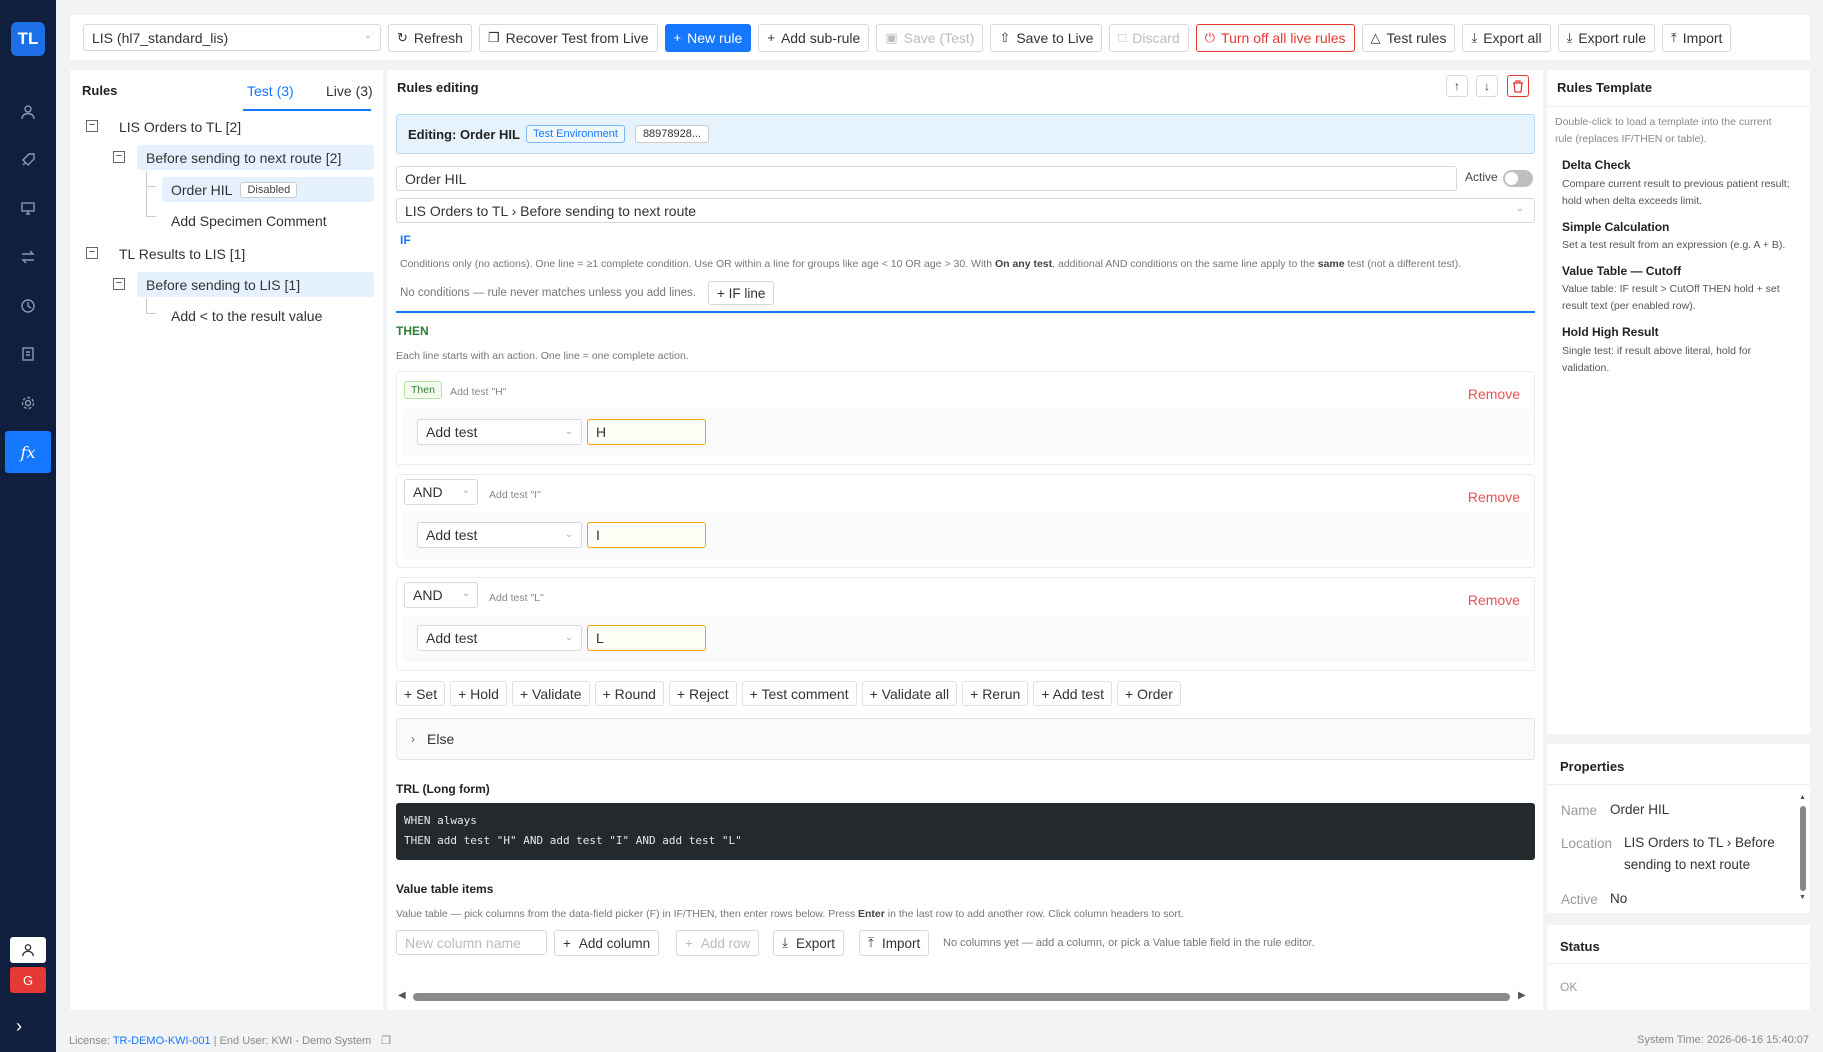 The height and width of the screenshot is (1052, 1823). Describe the element at coordinates (1802, 897) in the screenshot. I see `scroll-down-icon: ▼` at that location.